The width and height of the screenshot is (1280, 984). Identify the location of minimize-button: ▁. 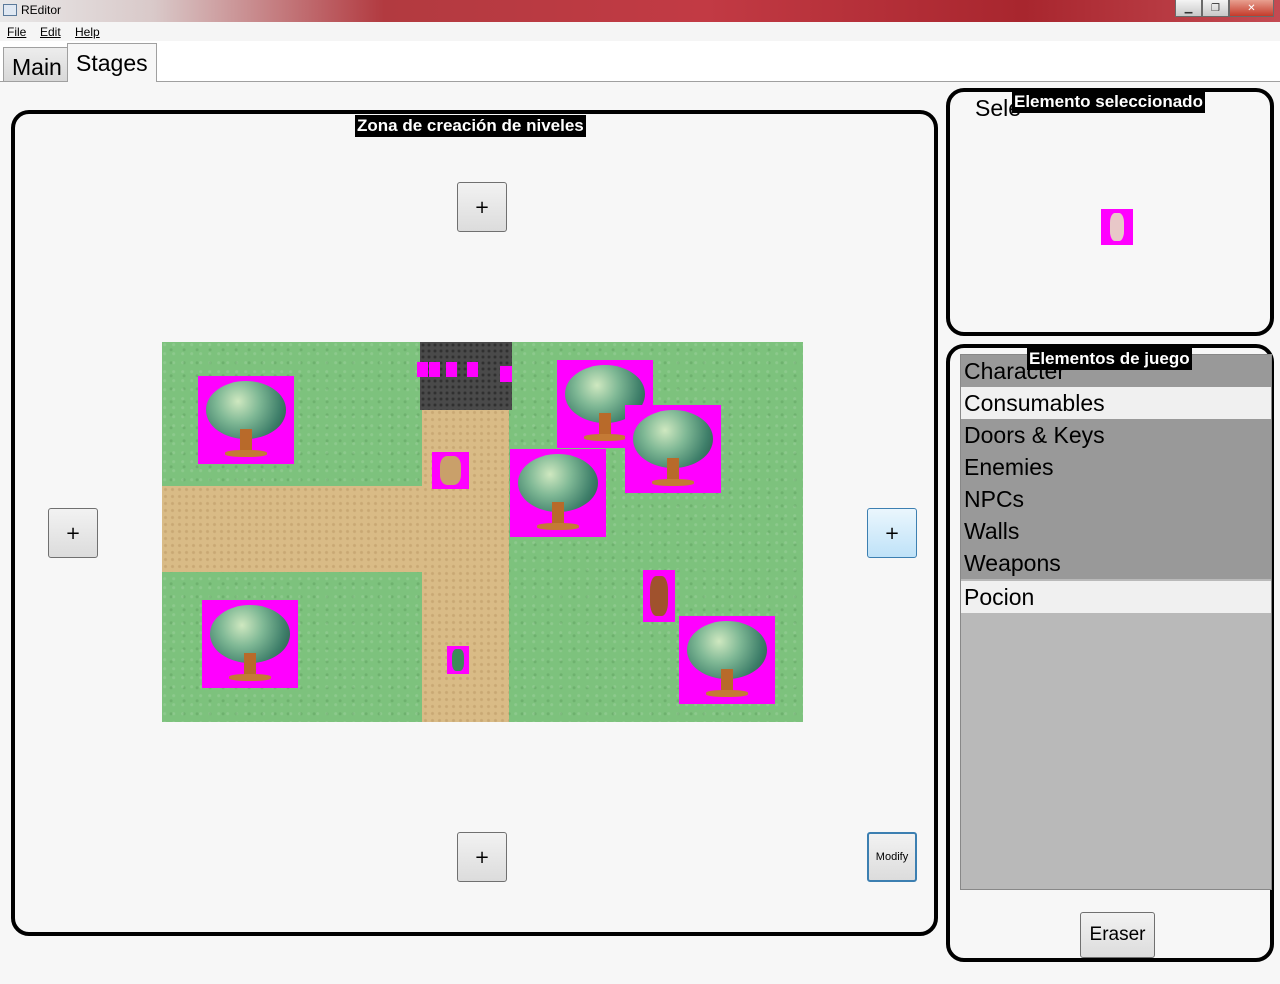
(1188, 8).